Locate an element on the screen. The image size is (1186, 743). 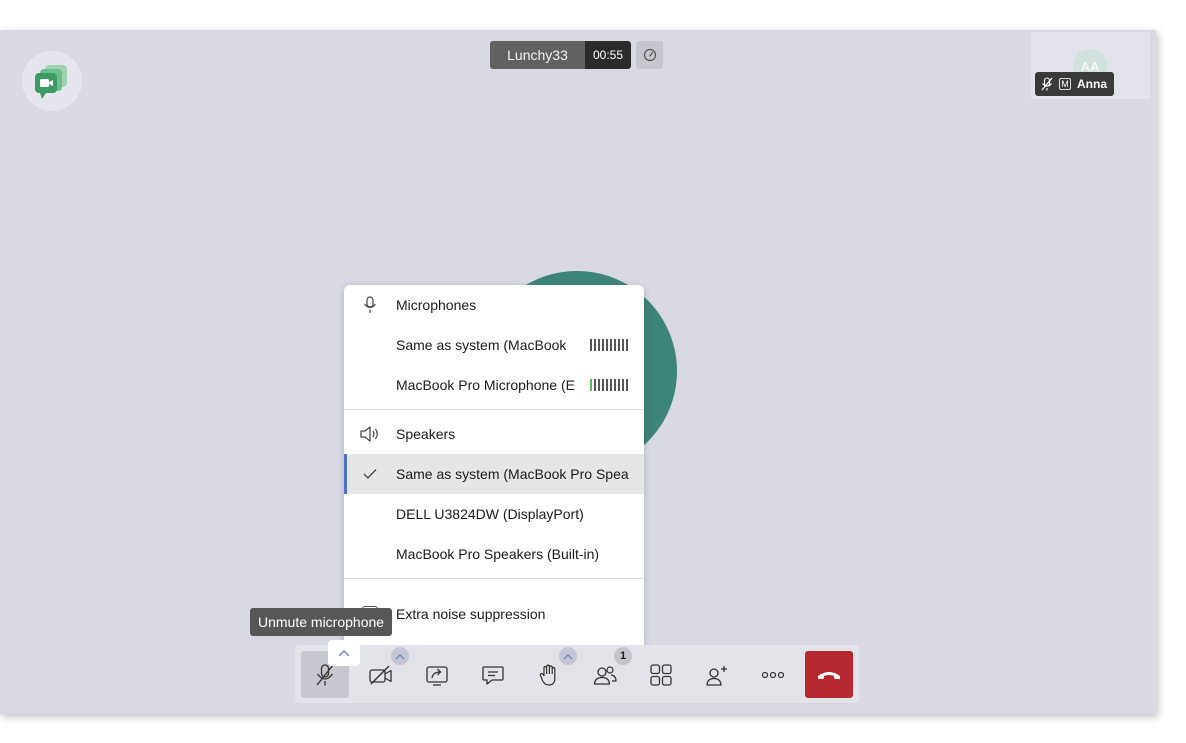
unmute-tooltip: Unmute microphone is located at coordinates (321, 622).